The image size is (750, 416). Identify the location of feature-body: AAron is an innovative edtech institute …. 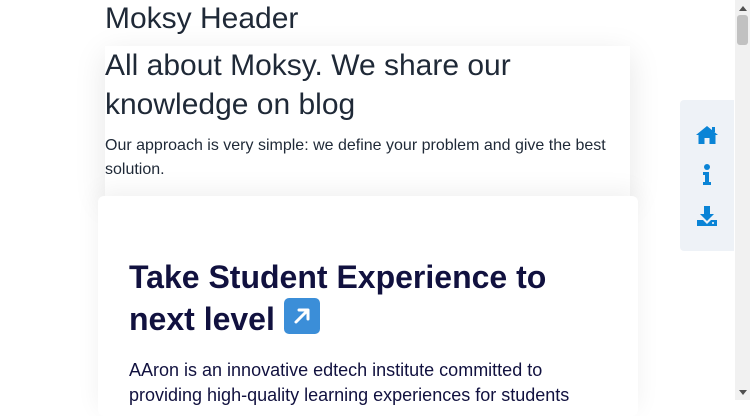
(349, 382).